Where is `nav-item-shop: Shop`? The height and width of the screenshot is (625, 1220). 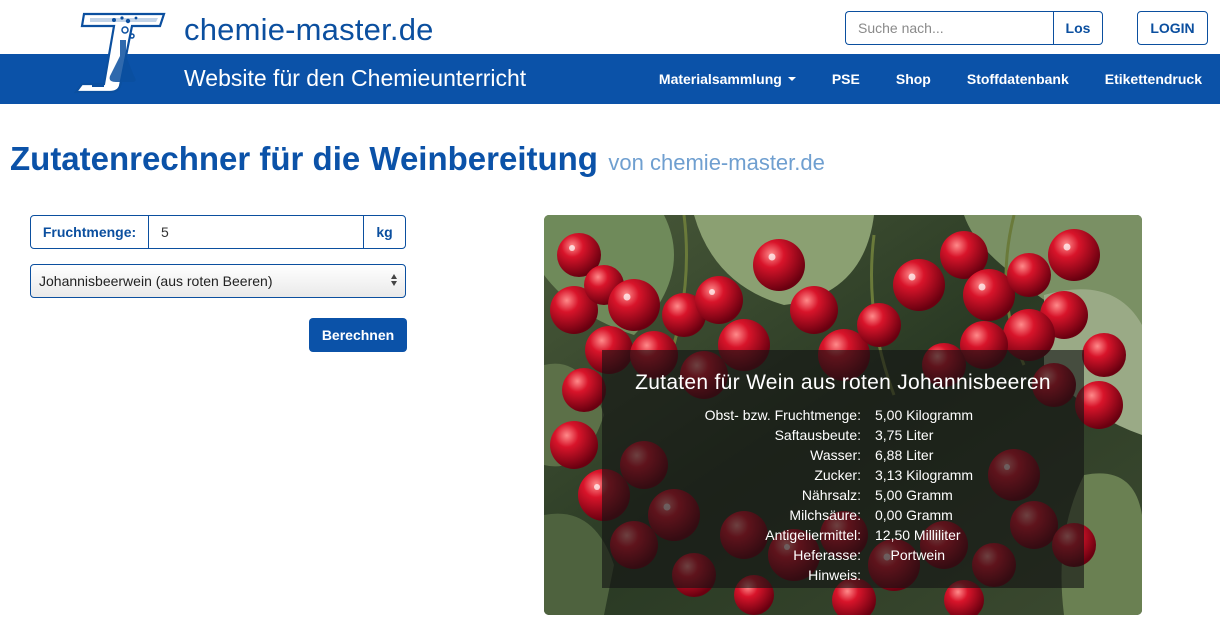 nav-item-shop: Shop is located at coordinates (913, 79).